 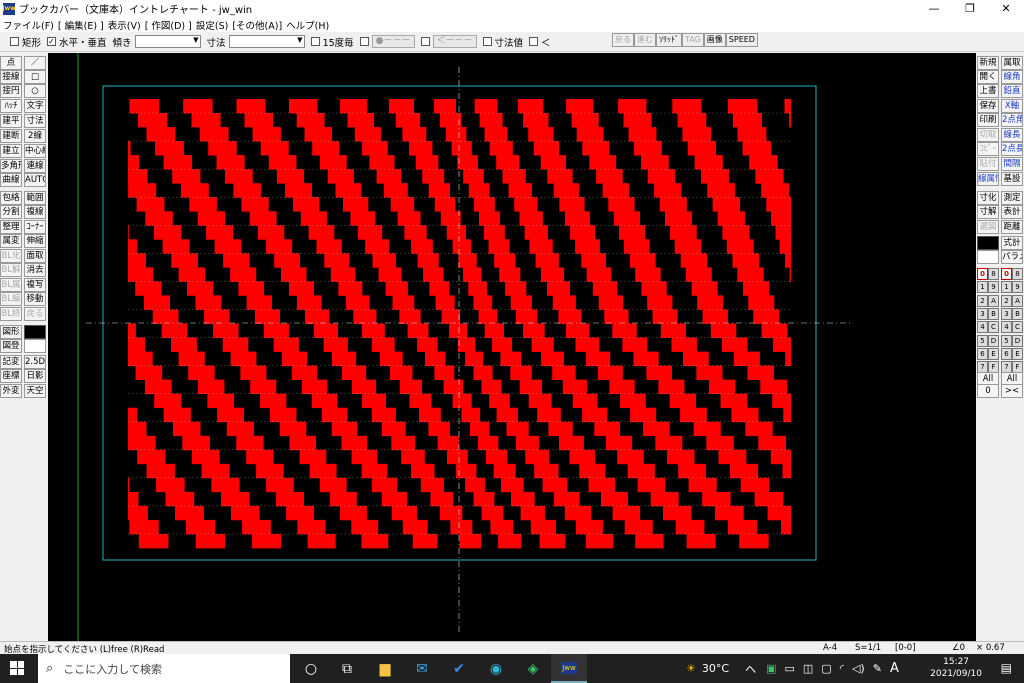 I want to click on edge-icon: ◉, so click(x=496, y=668).